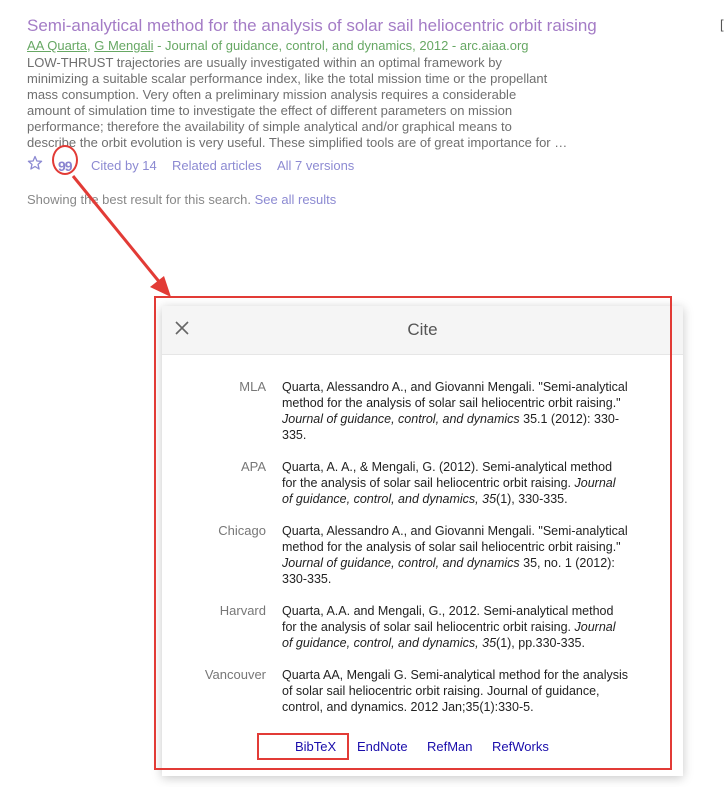  I want to click on citation-line: 335., so click(294, 435).